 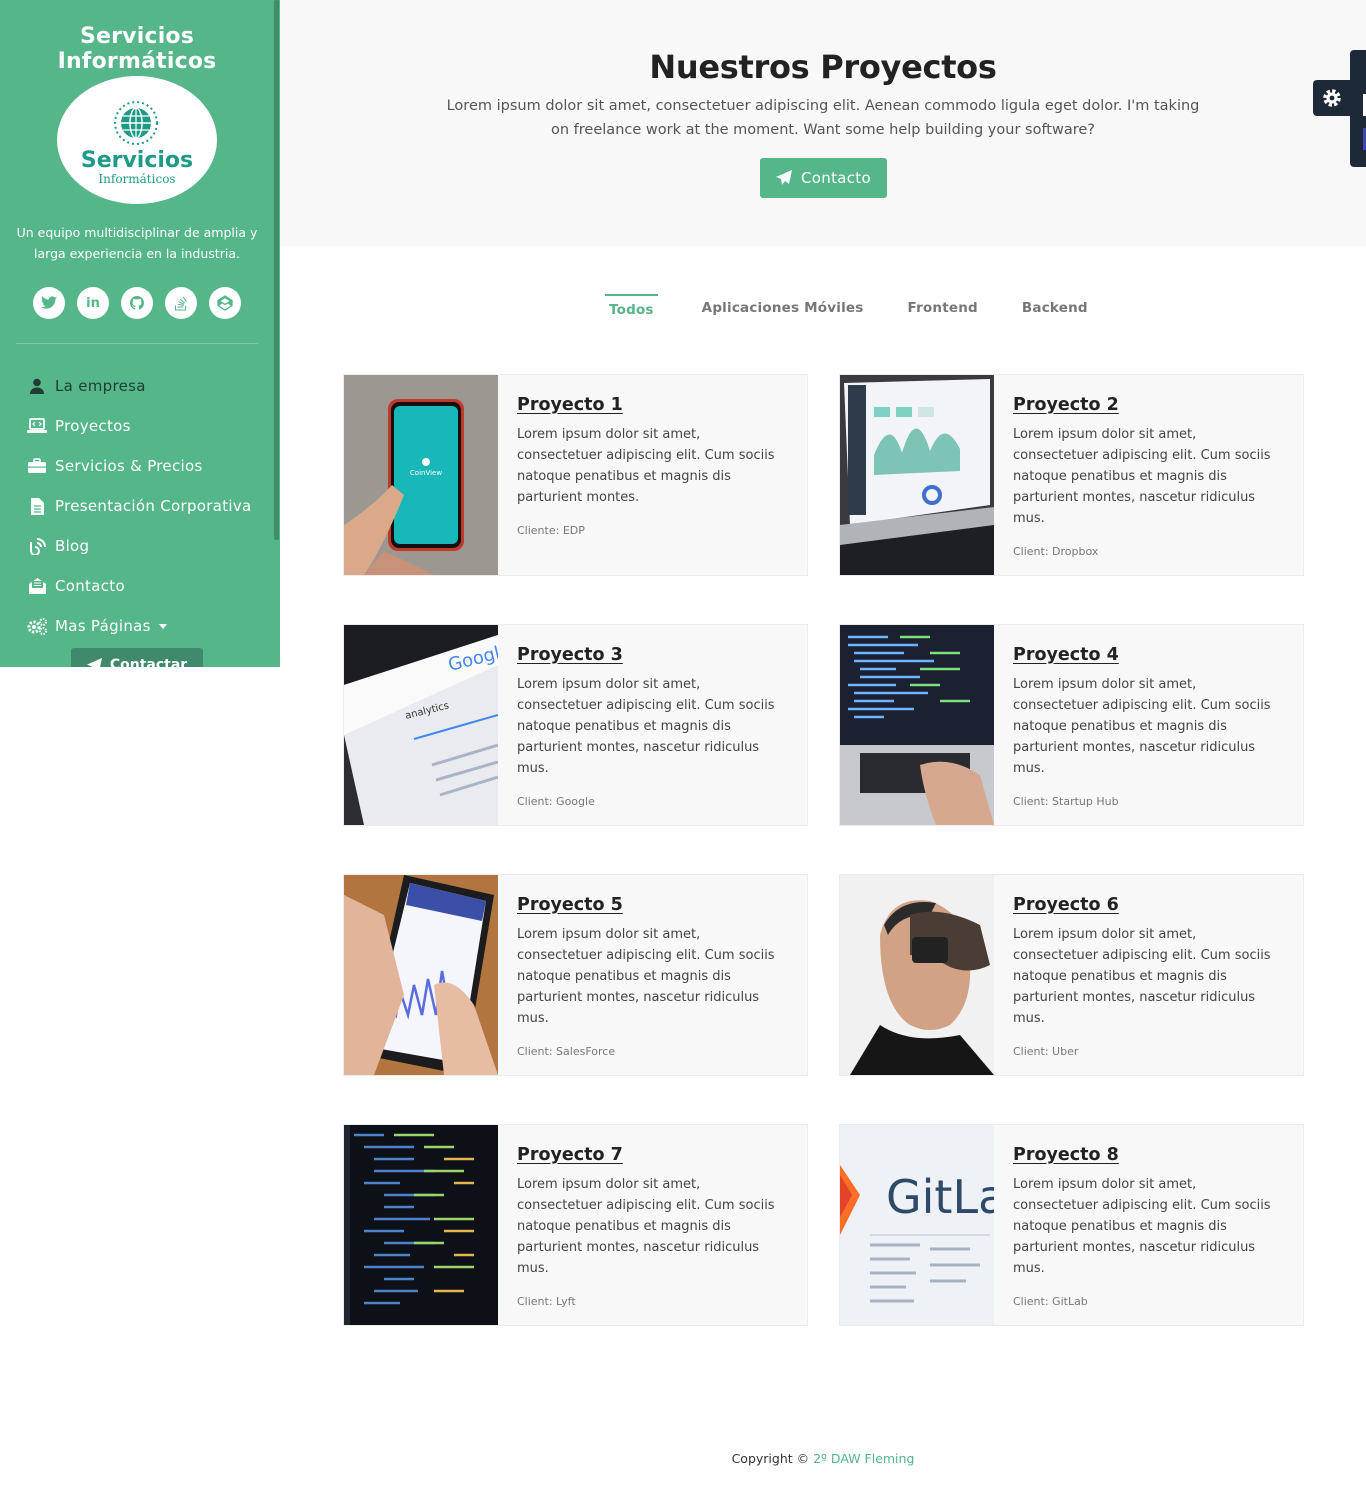 What do you see at coordinates (772, 1458) in the screenshot?
I see `copyright-text: Copyright ©` at bounding box center [772, 1458].